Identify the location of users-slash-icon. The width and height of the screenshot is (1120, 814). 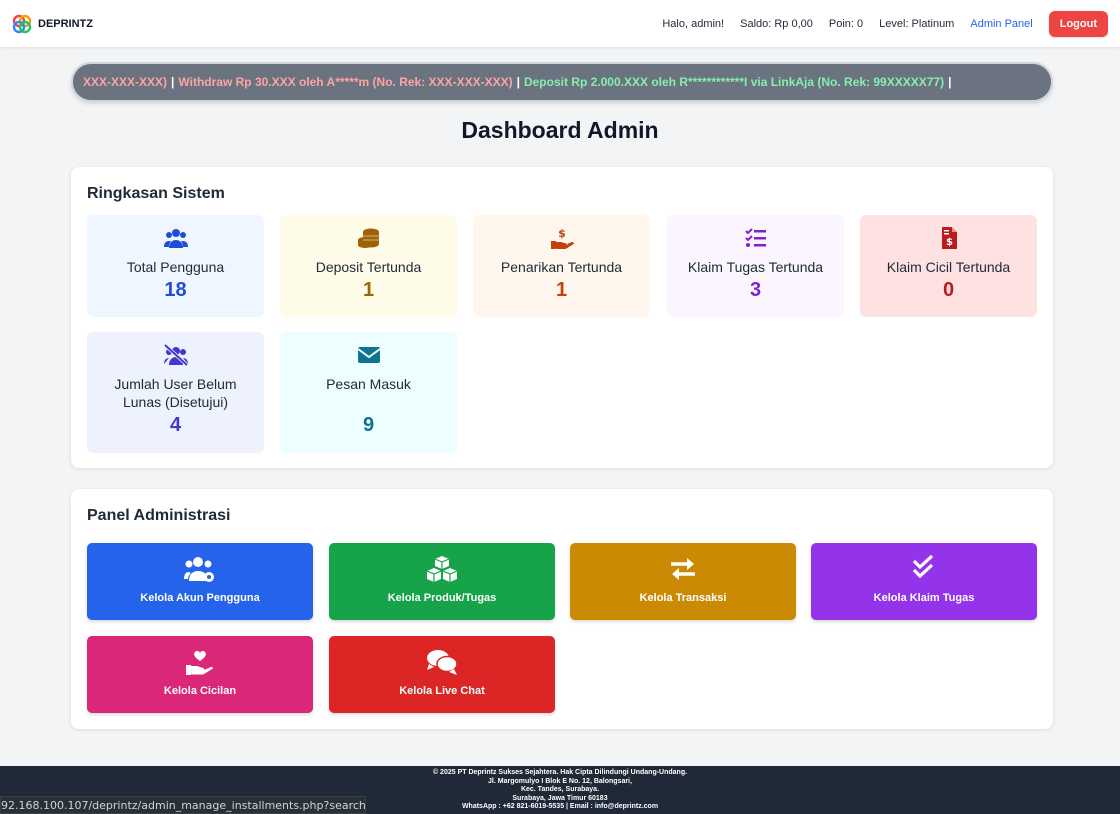
(175, 355).